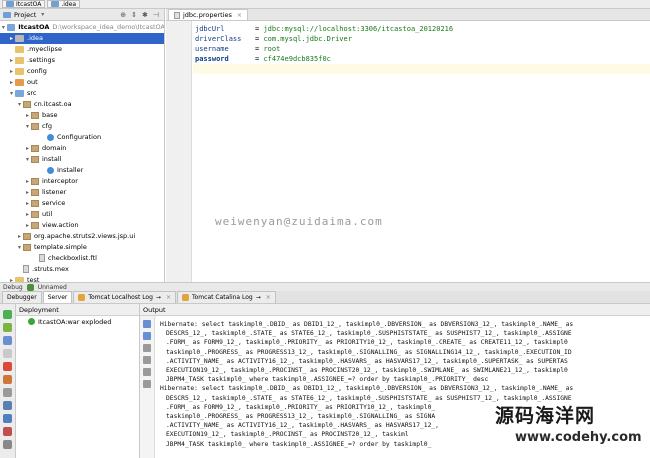 Image resolution: width=650 pixels, height=458 pixels. Describe the element at coordinates (147, 360) in the screenshot. I see `scroll-to-end-icon` at that location.